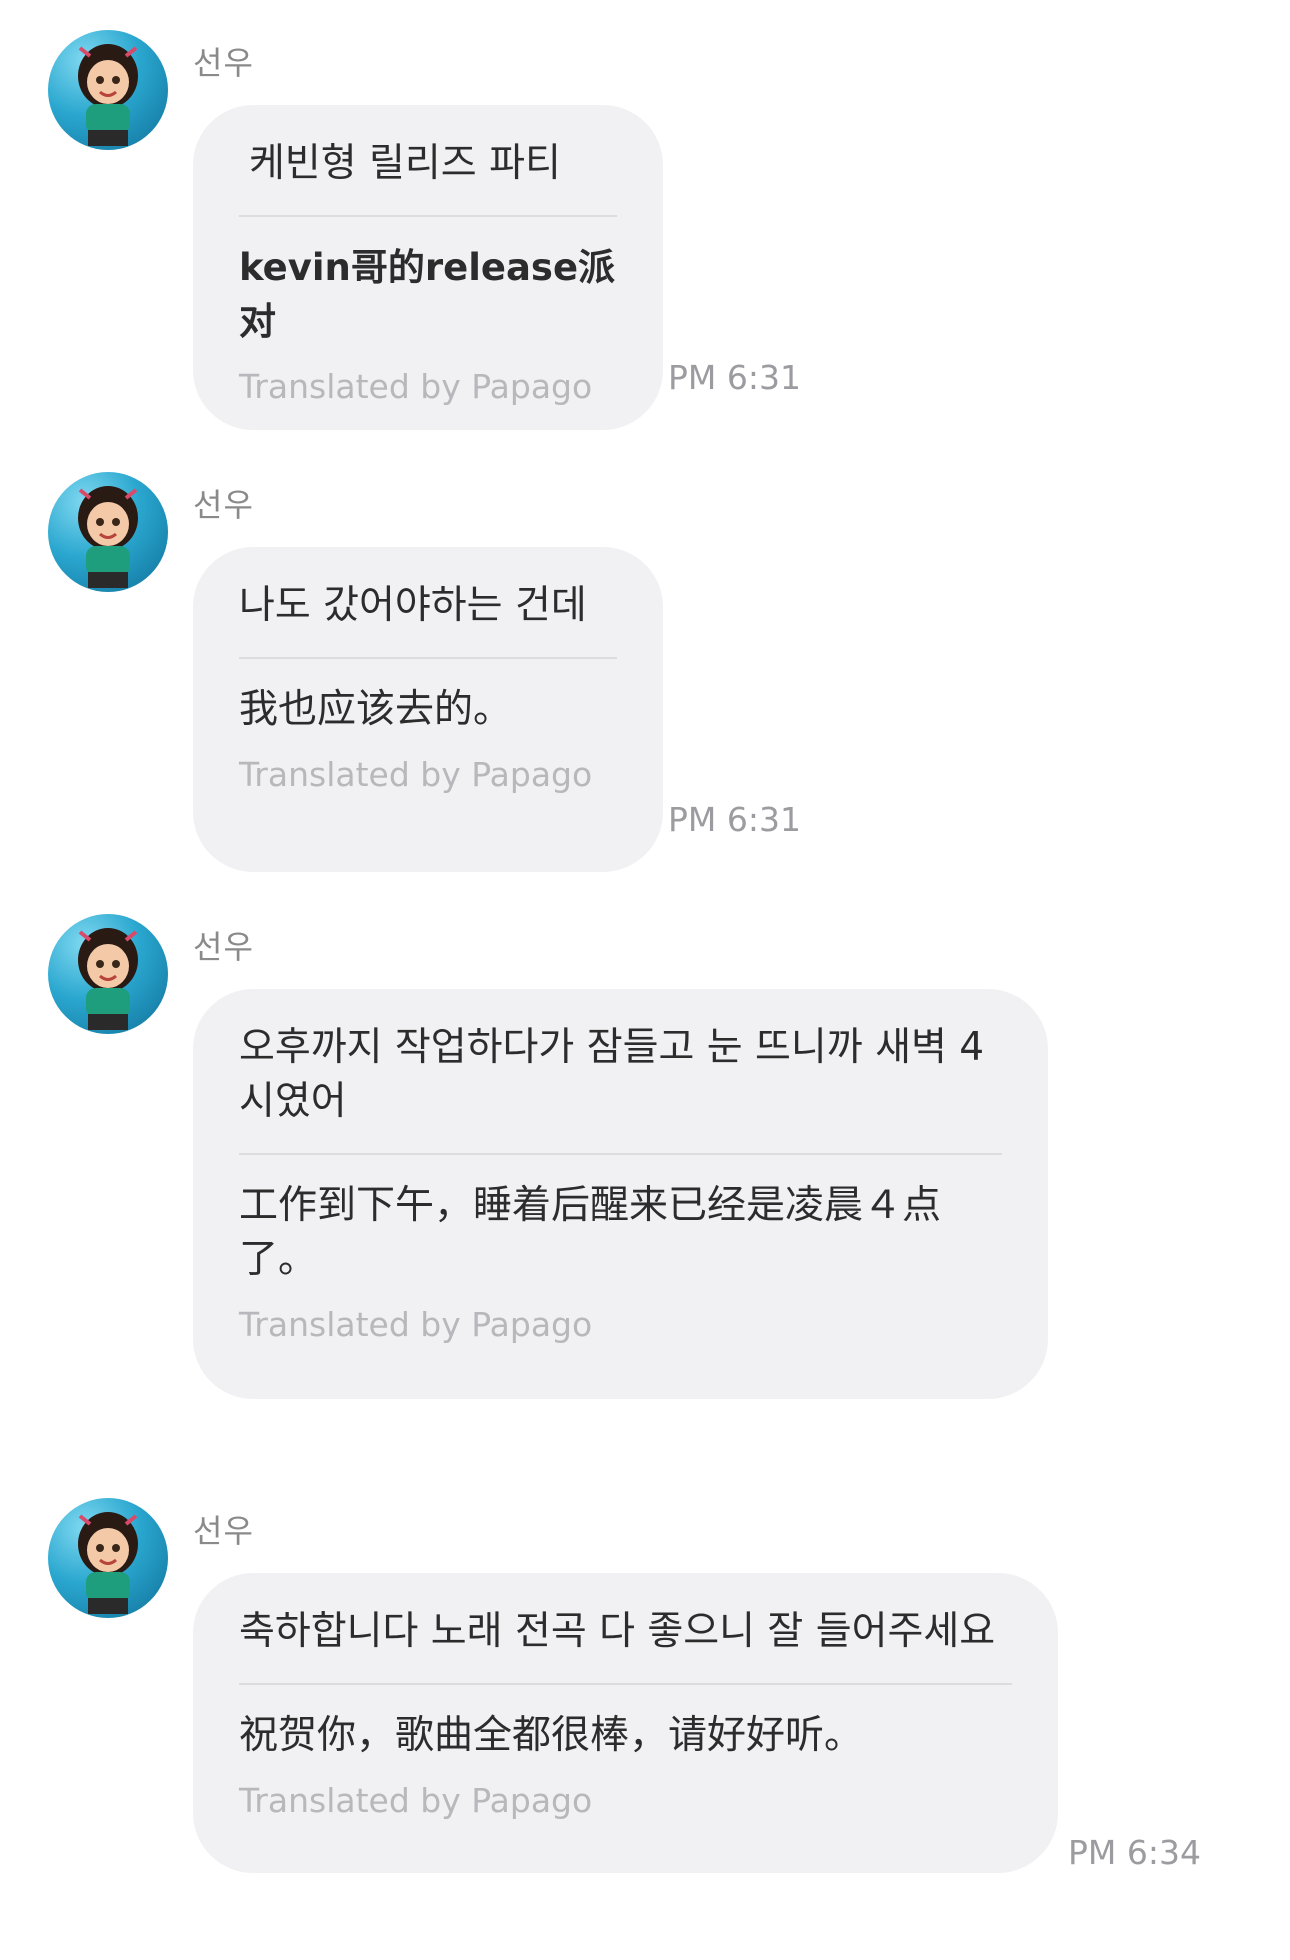 This screenshot has width=1290, height=1960. I want to click on original-text: 케빈형 릴리즈 파티, so click(428, 177).